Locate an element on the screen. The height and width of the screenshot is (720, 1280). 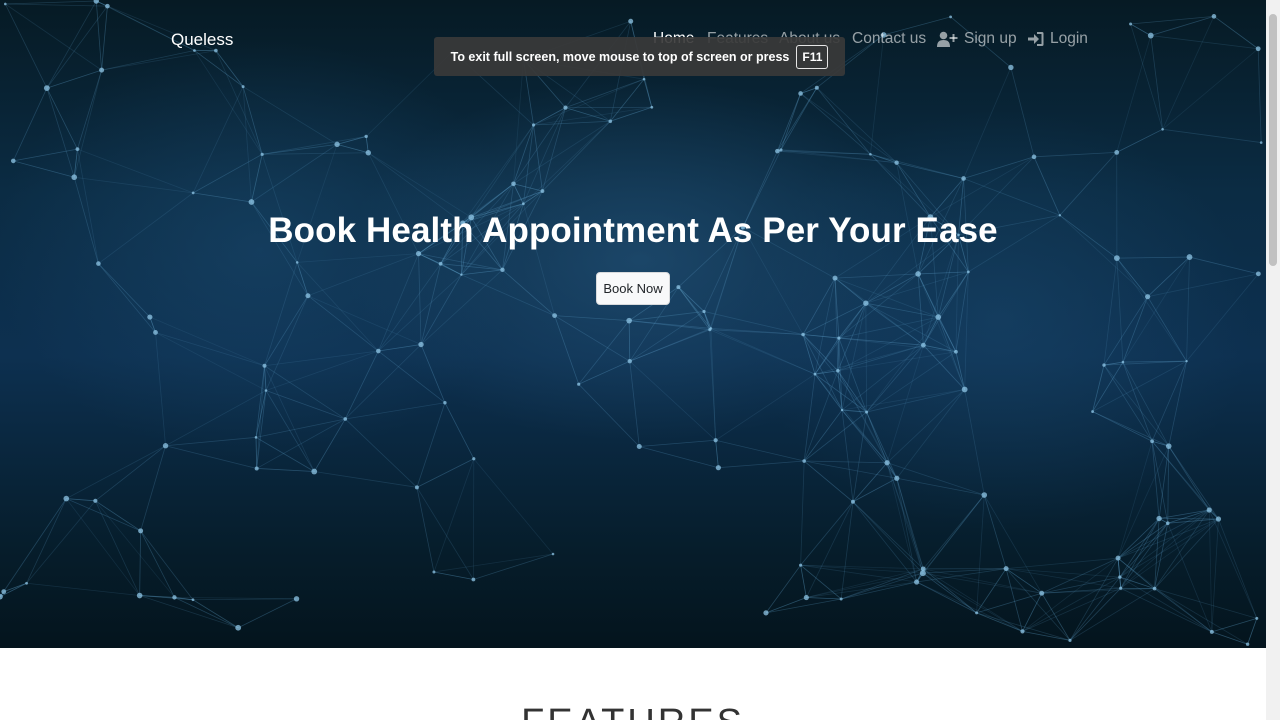
nav-link-label: Login is located at coordinates (1069, 38).